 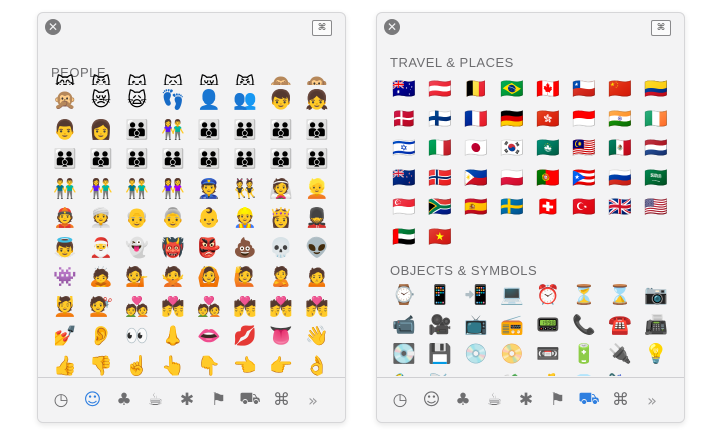 What do you see at coordinates (404, 326) in the screenshot?
I see `object-cell: 📹` at bounding box center [404, 326].